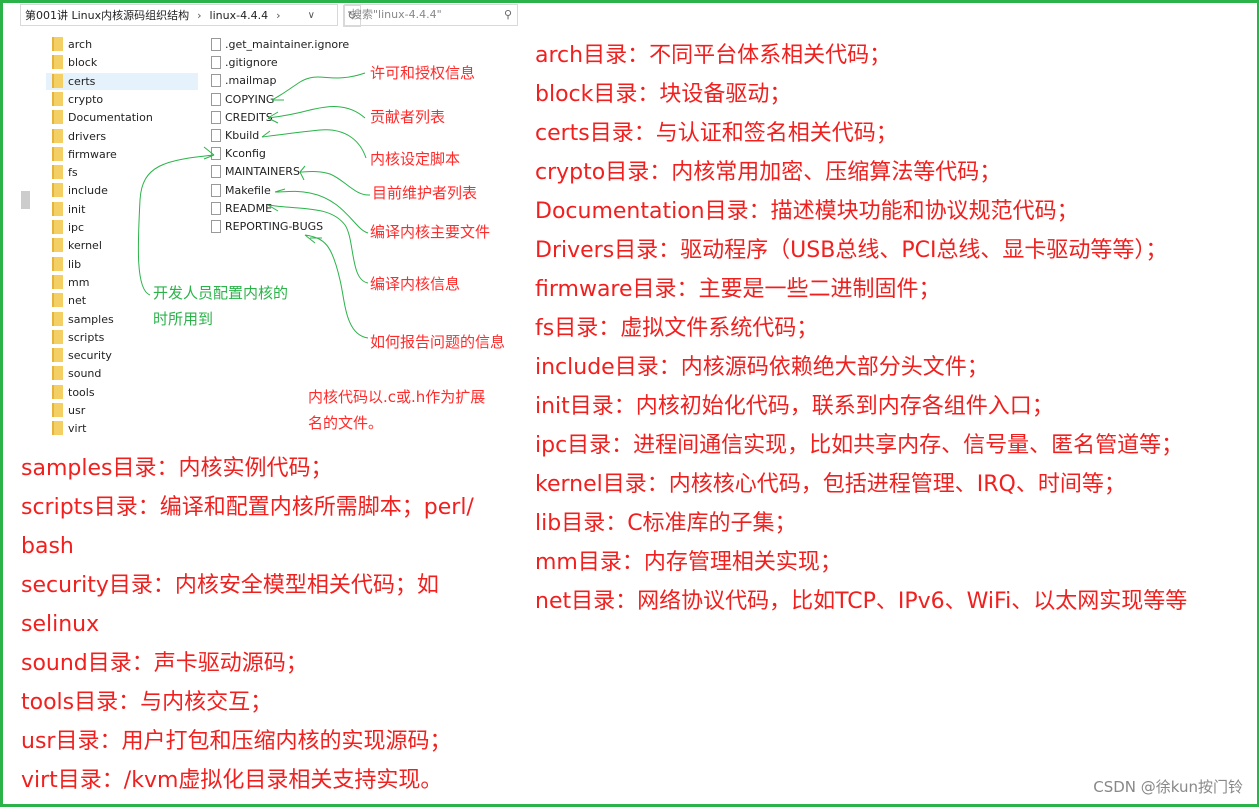  I want to click on description-line: init目录：内核初始化代码，联系到内存各组件入口；, so click(794, 406).